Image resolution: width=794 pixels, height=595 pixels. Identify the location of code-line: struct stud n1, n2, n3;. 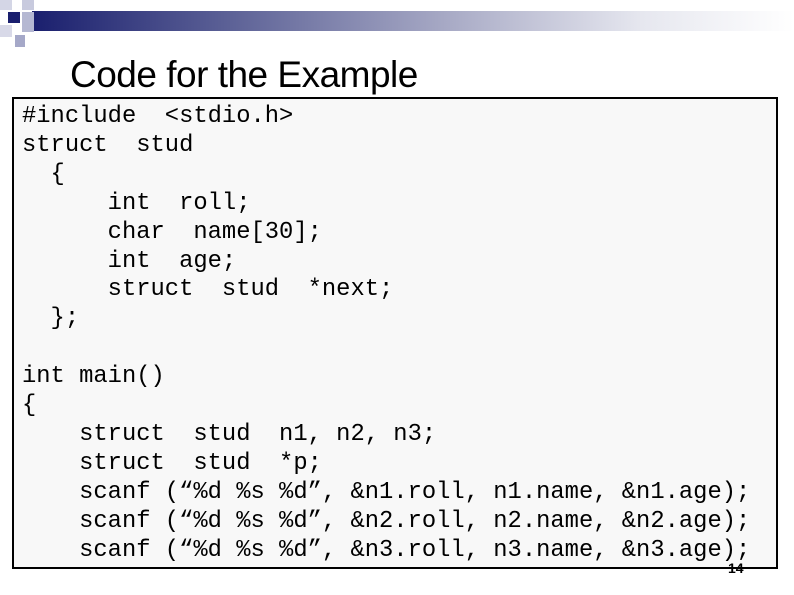
(229, 434).